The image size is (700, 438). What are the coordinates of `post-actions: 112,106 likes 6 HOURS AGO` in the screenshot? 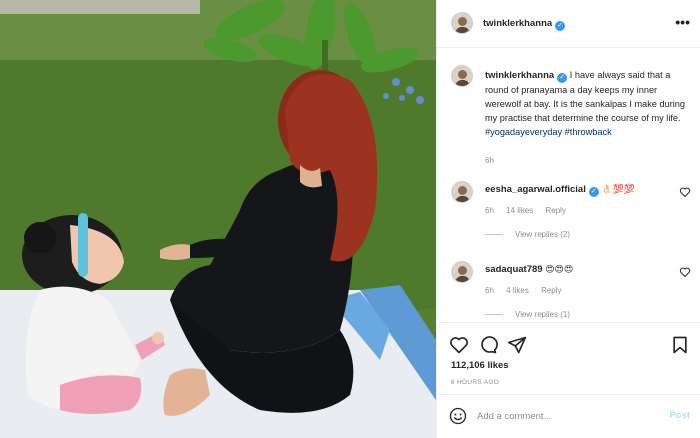 It's located at (568, 358).